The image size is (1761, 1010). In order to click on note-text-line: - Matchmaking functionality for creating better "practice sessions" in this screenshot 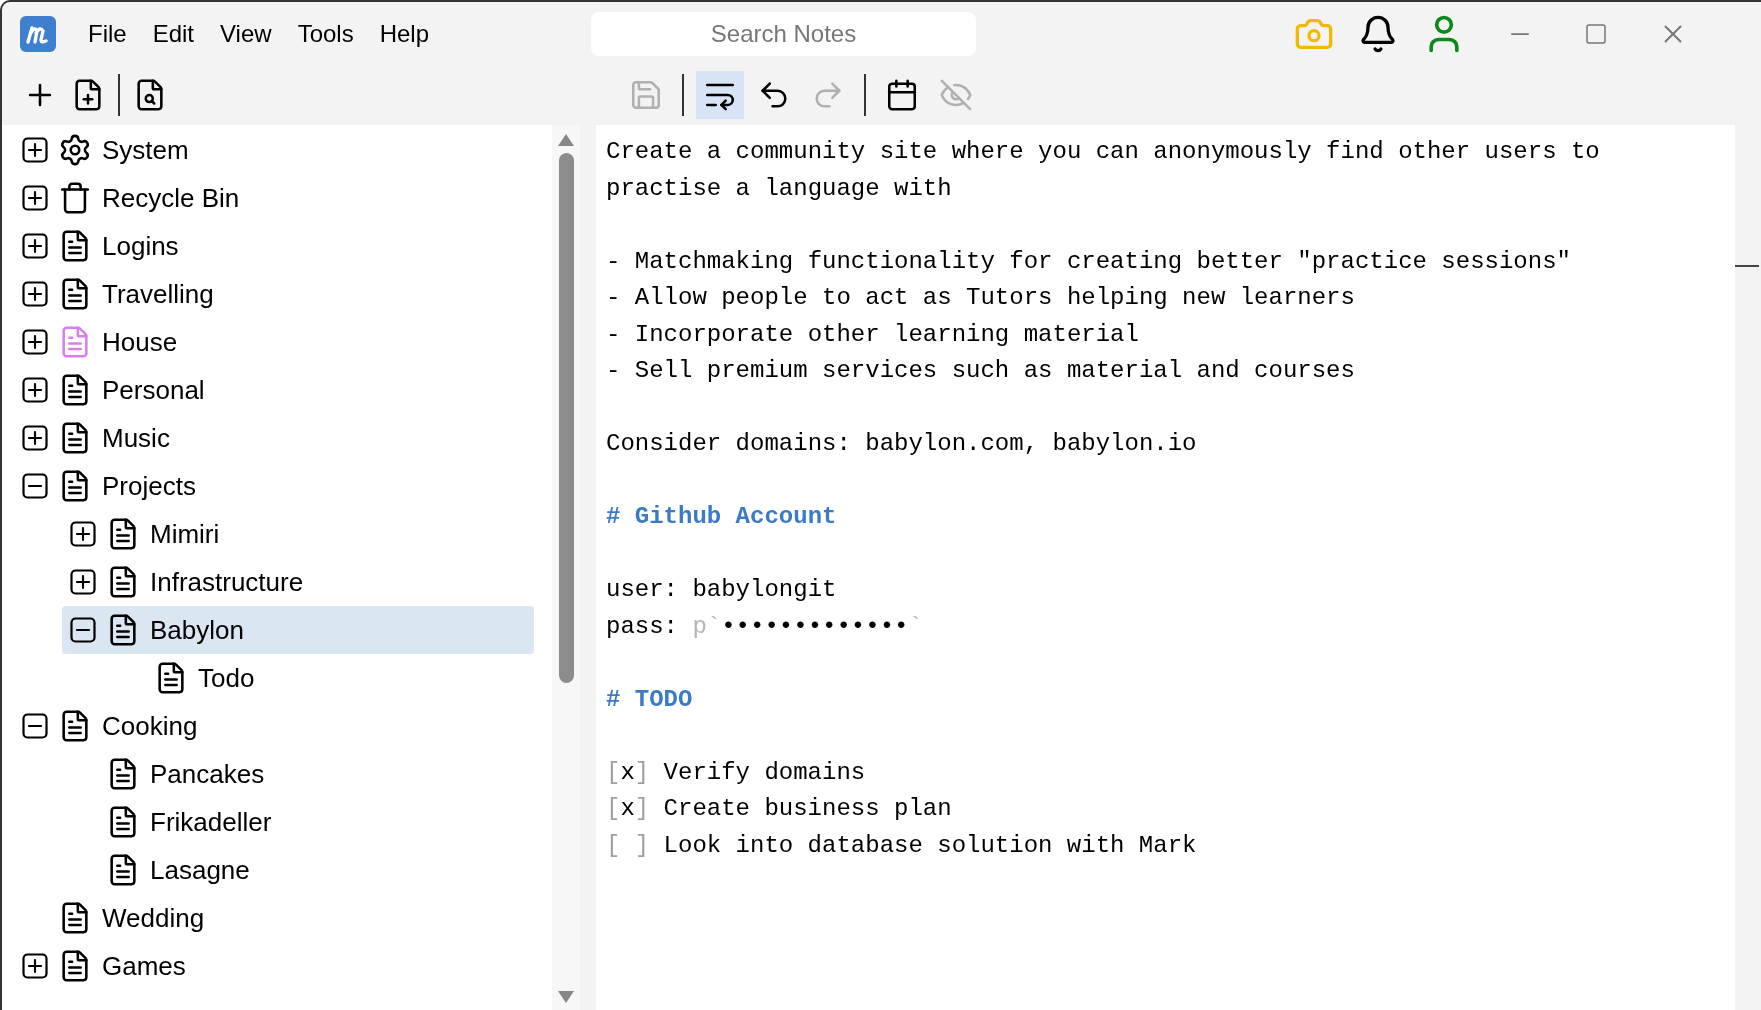, I will do `click(1089, 261)`.